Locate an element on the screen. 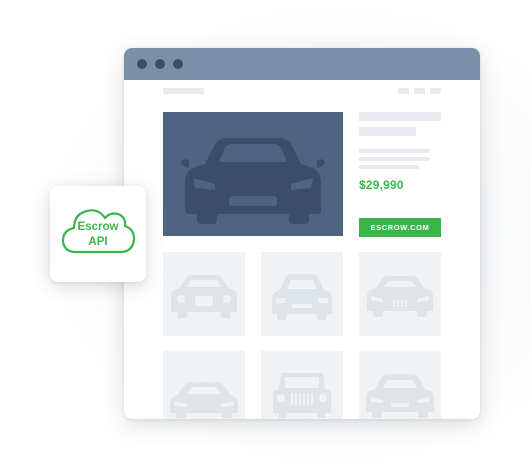  window-dot-minimize is located at coordinates (160, 64).